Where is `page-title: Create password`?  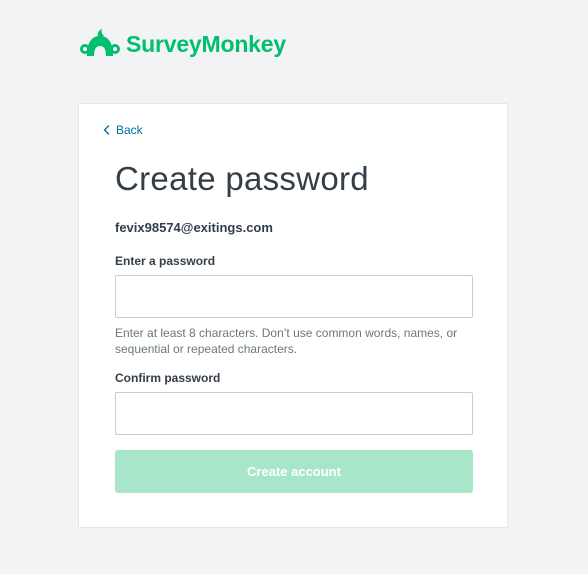 page-title: Create password is located at coordinates (242, 178).